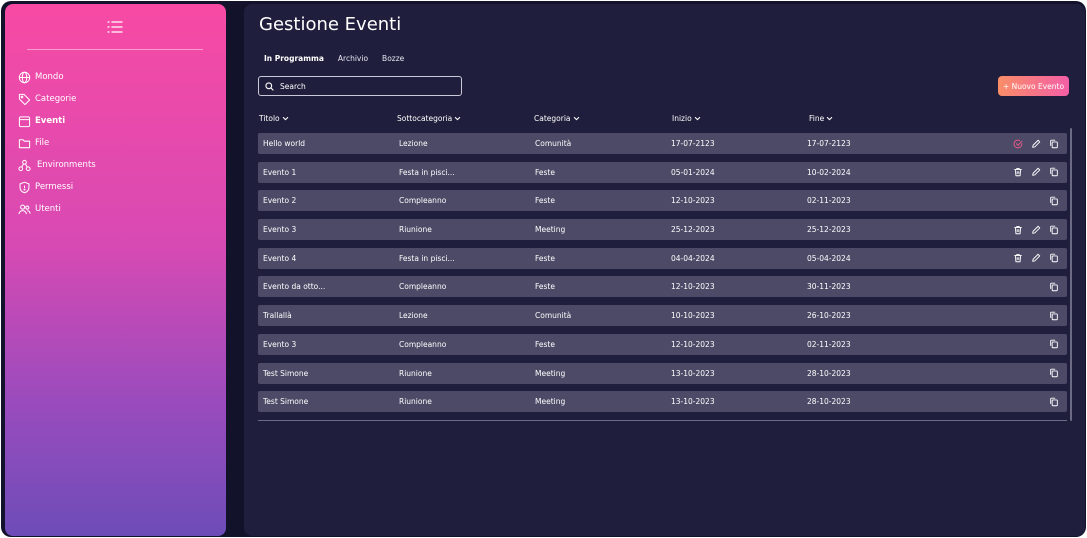 This screenshot has height=538, width=1087. Describe the element at coordinates (277, 316) in the screenshot. I see `cell-title: Trallallà` at that location.